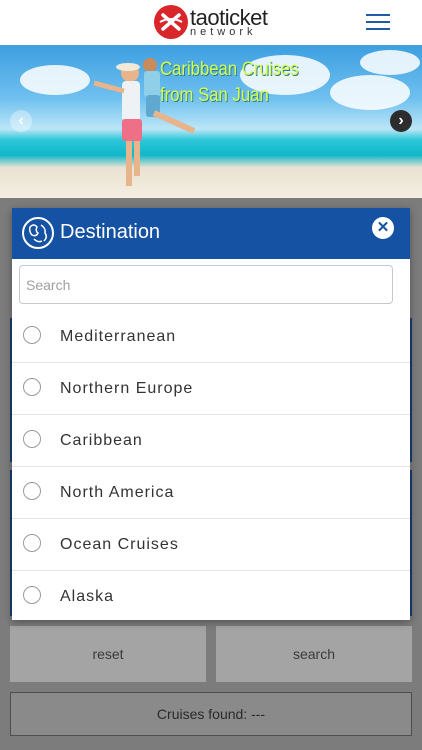 The image size is (422, 750). I want to click on destination-option-ocean-cruises: Ocean Cruises, so click(211, 545).